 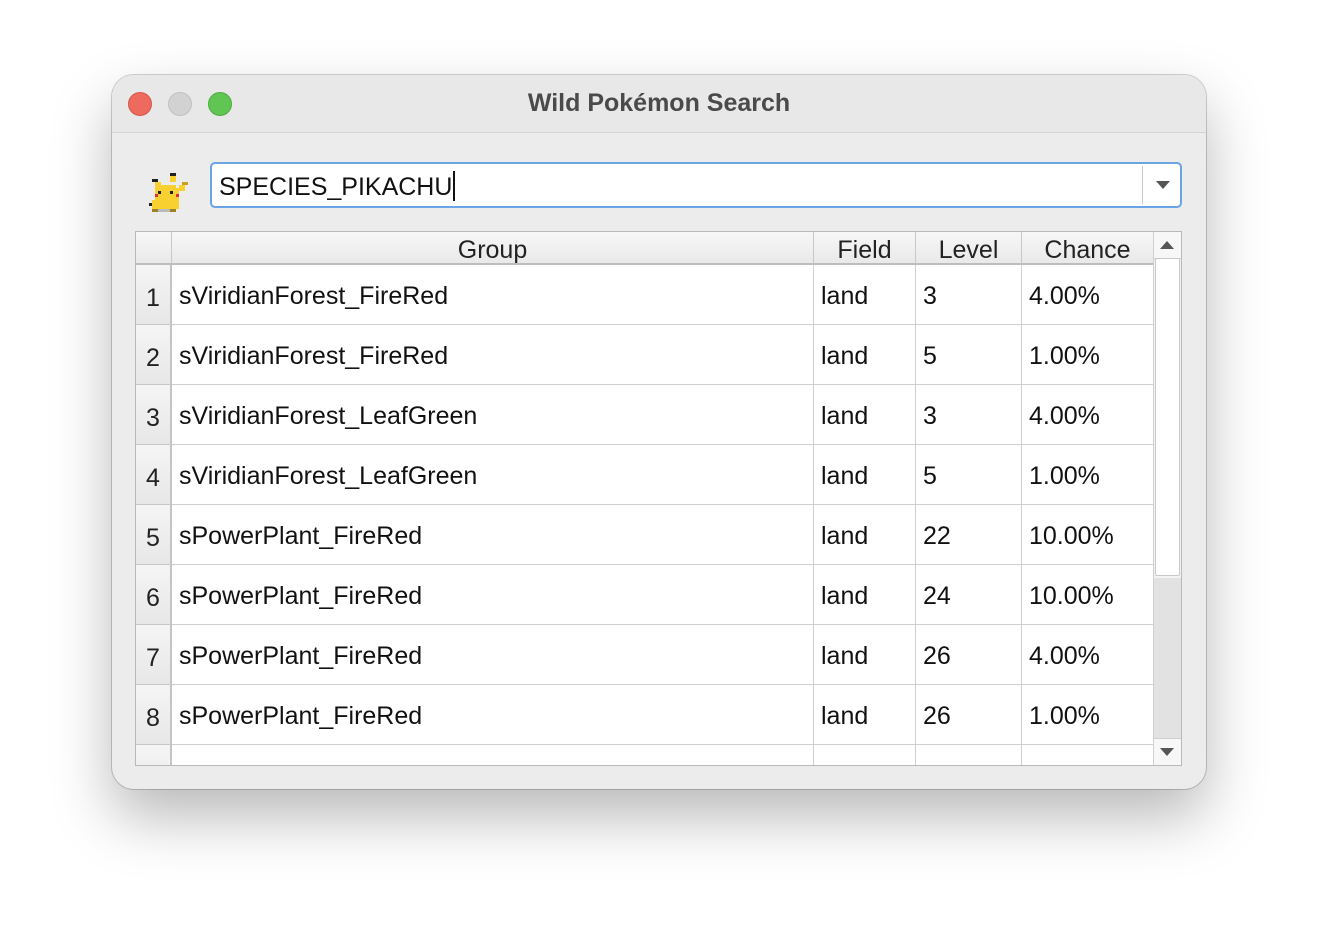 What do you see at coordinates (1167, 245) in the screenshot?
I see `scroll-up-arrow-icon` at bounding box center [1167, 245].